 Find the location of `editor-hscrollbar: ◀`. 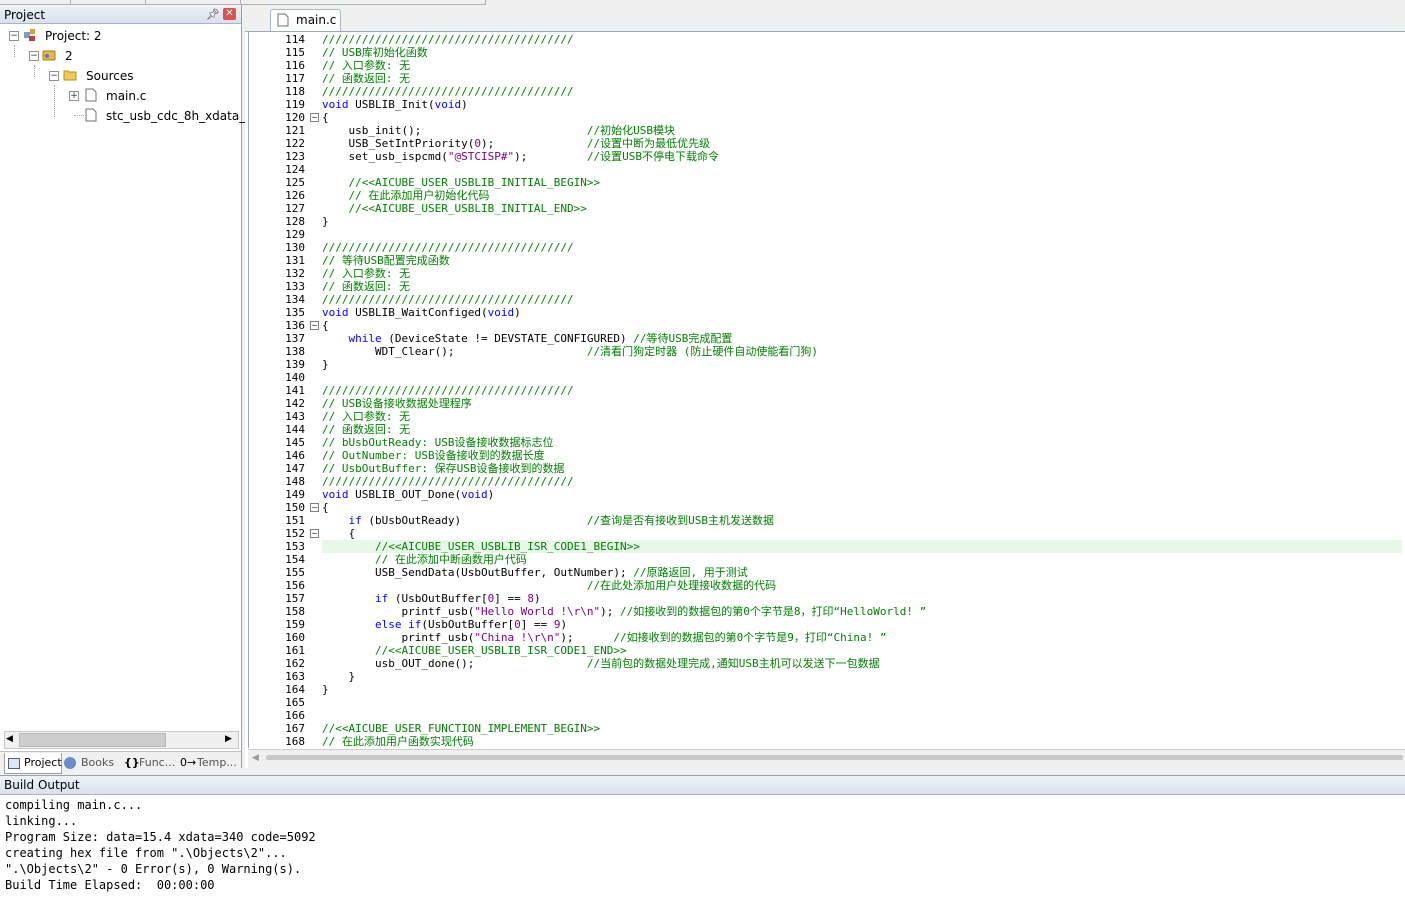

editor-hscrollbar: ◀ is located at coordinates (826, 758).